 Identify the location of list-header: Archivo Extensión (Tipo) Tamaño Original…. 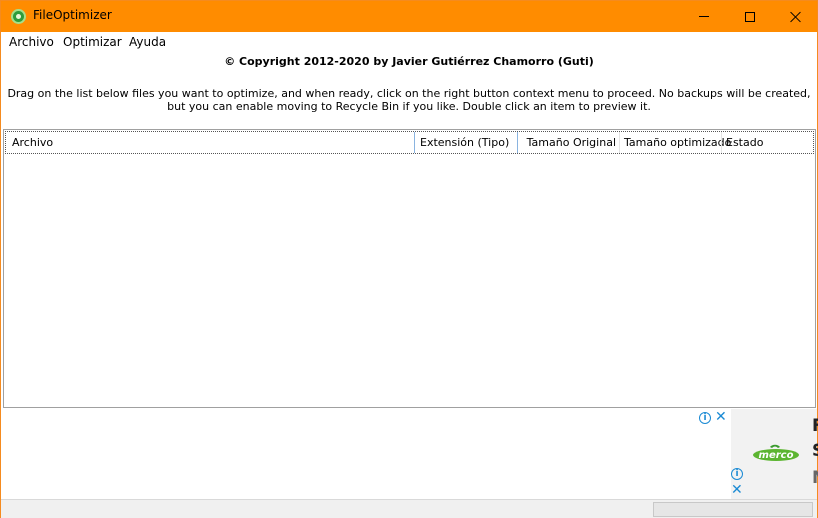
(409, 142).